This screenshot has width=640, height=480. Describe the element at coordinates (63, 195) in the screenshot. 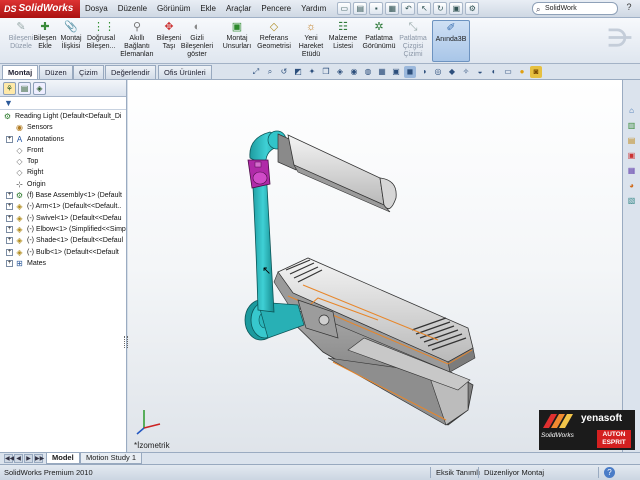

I see `tree-node: + ⚙ (f) Base Assembly<1> (Default` at that location.